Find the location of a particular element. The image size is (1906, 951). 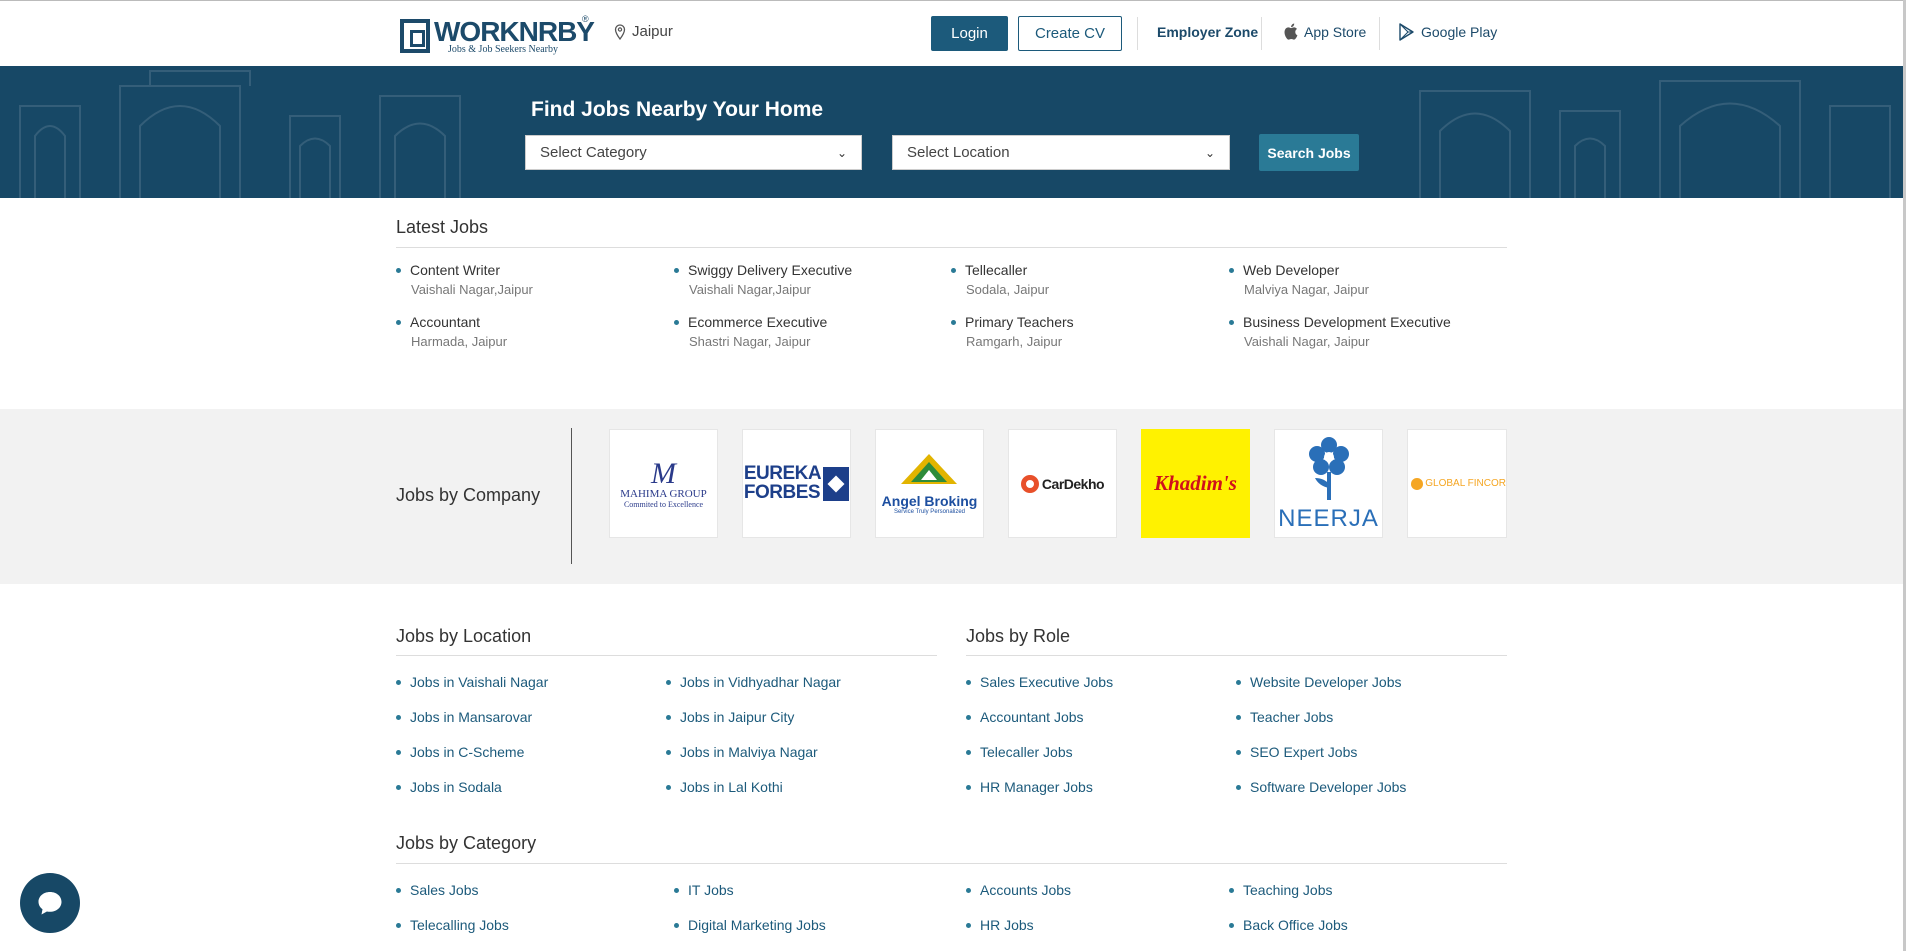

role-link: HR Manager Jobs is located at coordinates (1029, 787).